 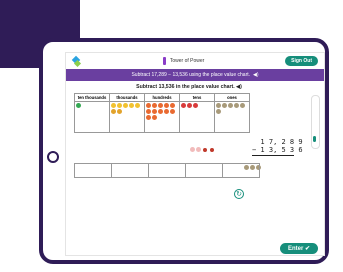 What do you see at coordinates (92, 97) in the screenshot?
I see `column-header-ten-thousands: ten thousands` at bounding box center [92, 97].